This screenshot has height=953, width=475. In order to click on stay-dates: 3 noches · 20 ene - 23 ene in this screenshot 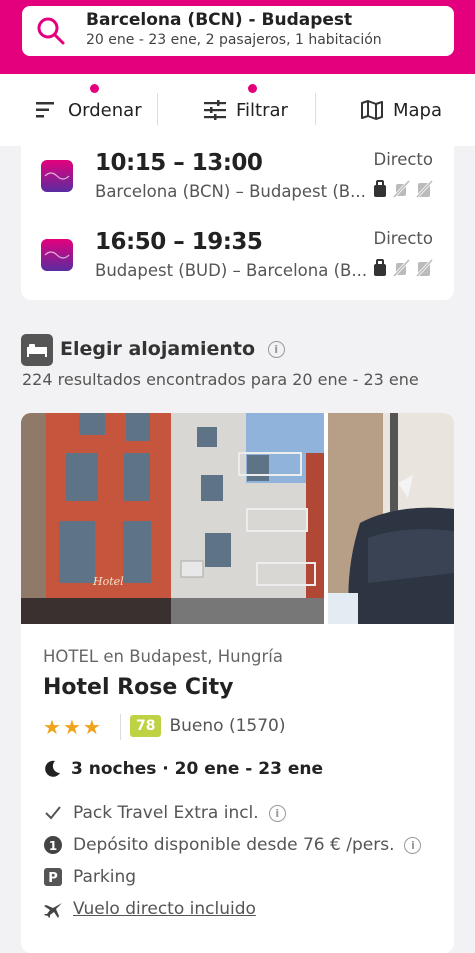, I will do `click(183, 769)`.